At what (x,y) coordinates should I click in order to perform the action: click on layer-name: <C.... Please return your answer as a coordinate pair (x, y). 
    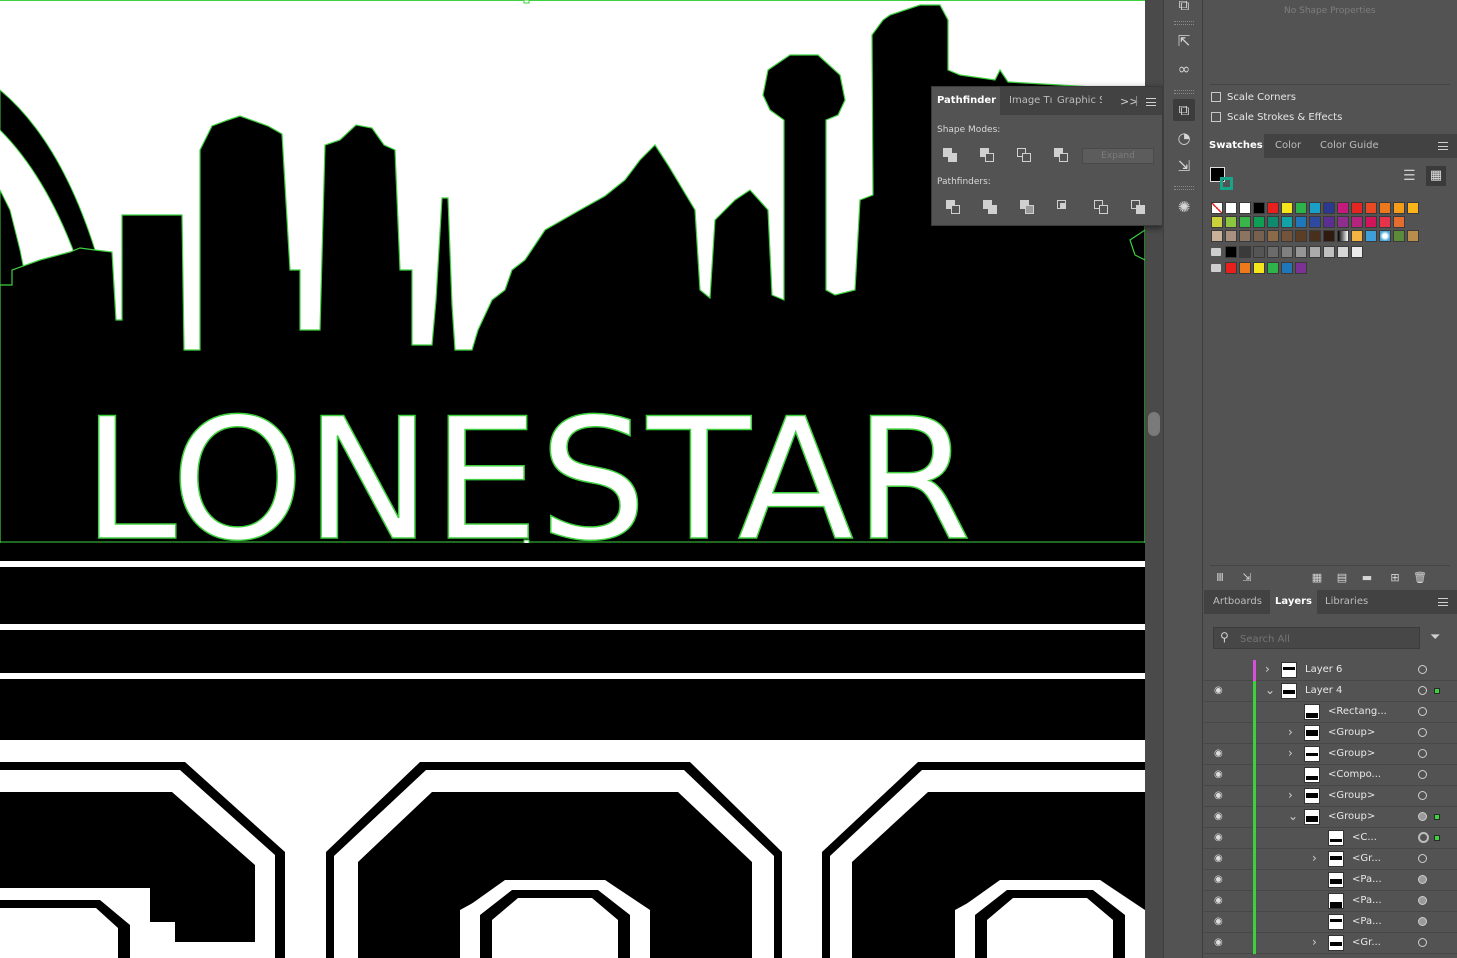
    Looking at the image, I should click on (1364, 837).